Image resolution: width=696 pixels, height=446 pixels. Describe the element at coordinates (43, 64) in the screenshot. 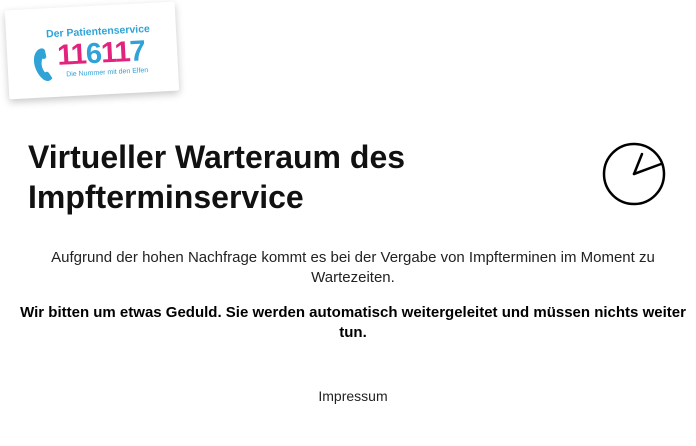

I see `phone-icon` at that location.